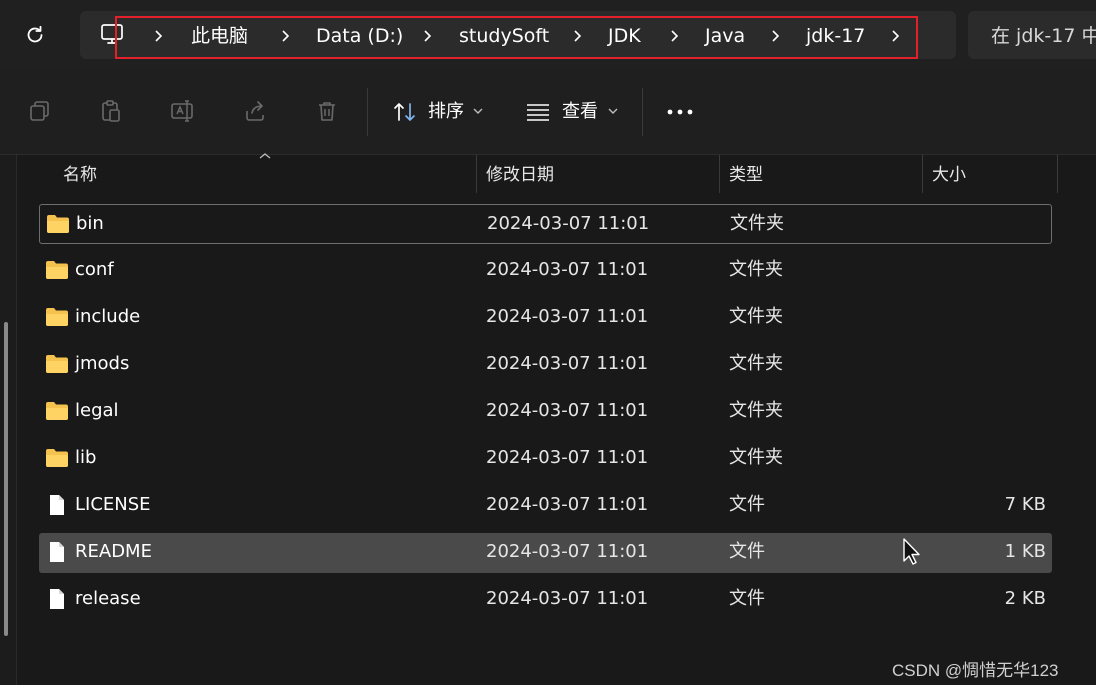  What do you see at coordinates (1025, 504) in the screenshot?
I see `file-size: 7 KB` at bounding box center [1025, 504].